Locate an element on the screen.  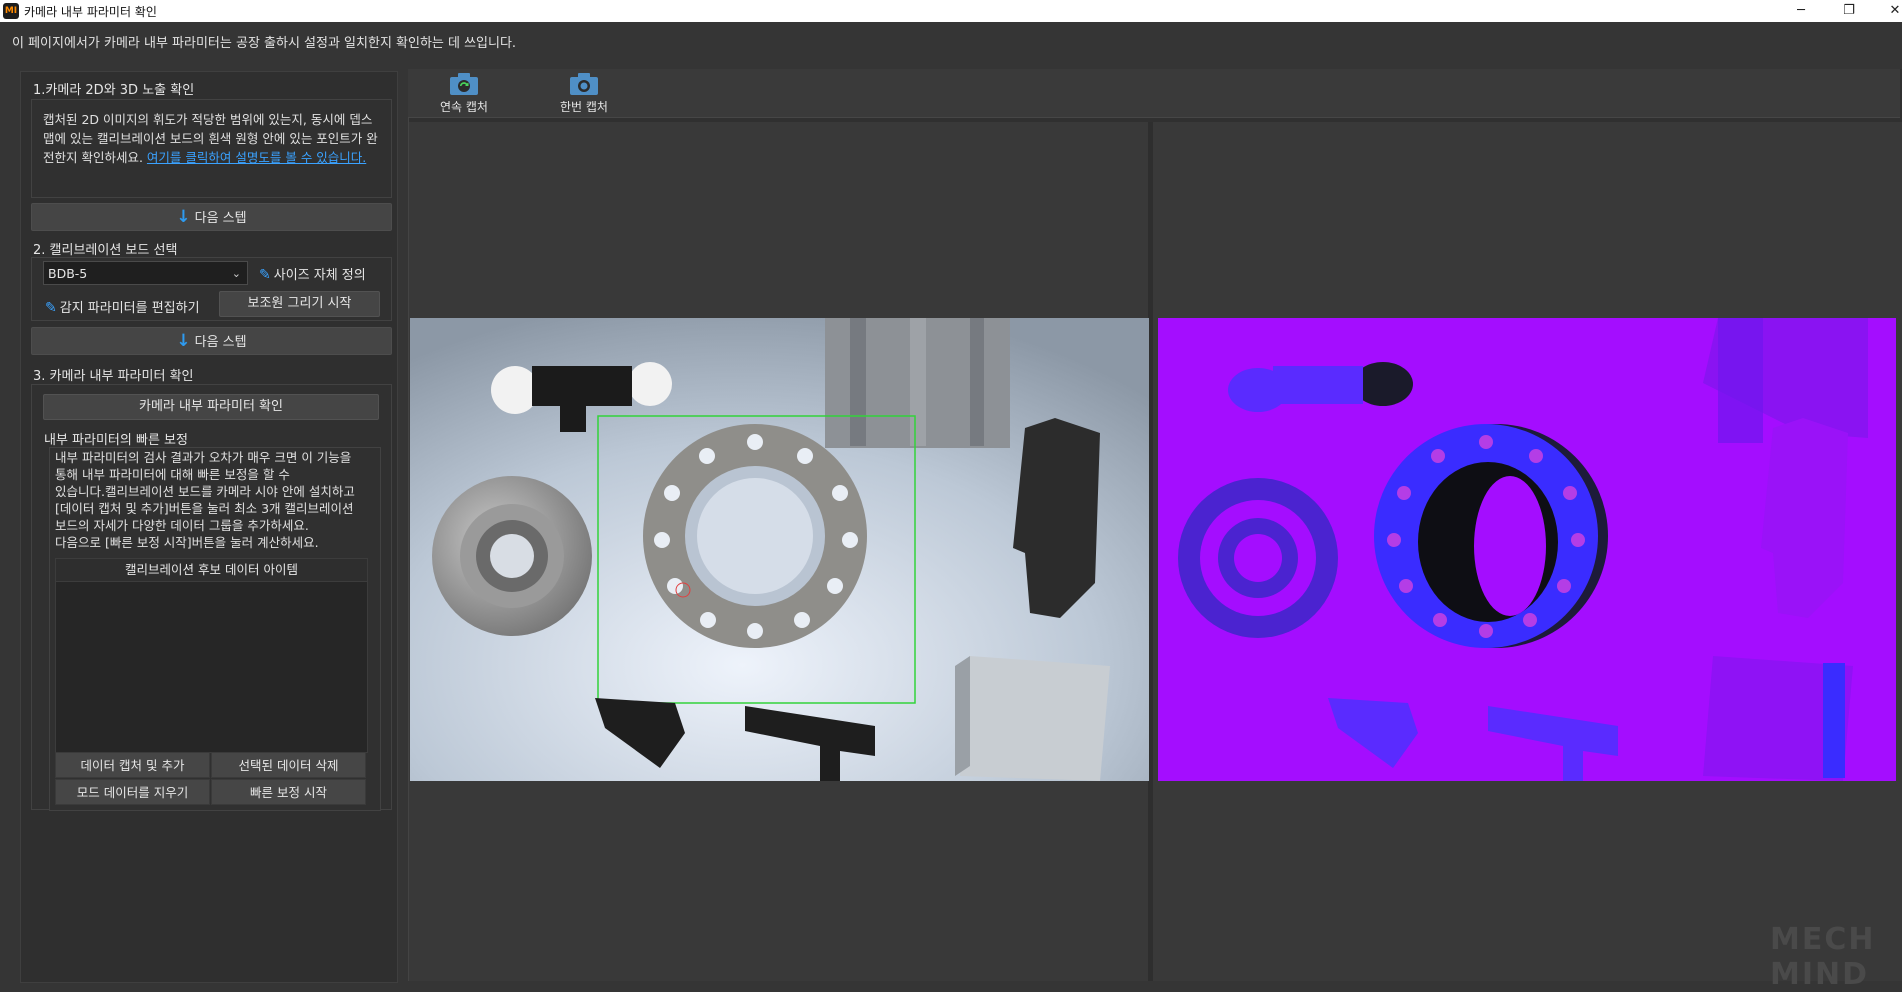
clear-data-button: 모드 데이터를 지우기 is located at coordinates (132, 792).